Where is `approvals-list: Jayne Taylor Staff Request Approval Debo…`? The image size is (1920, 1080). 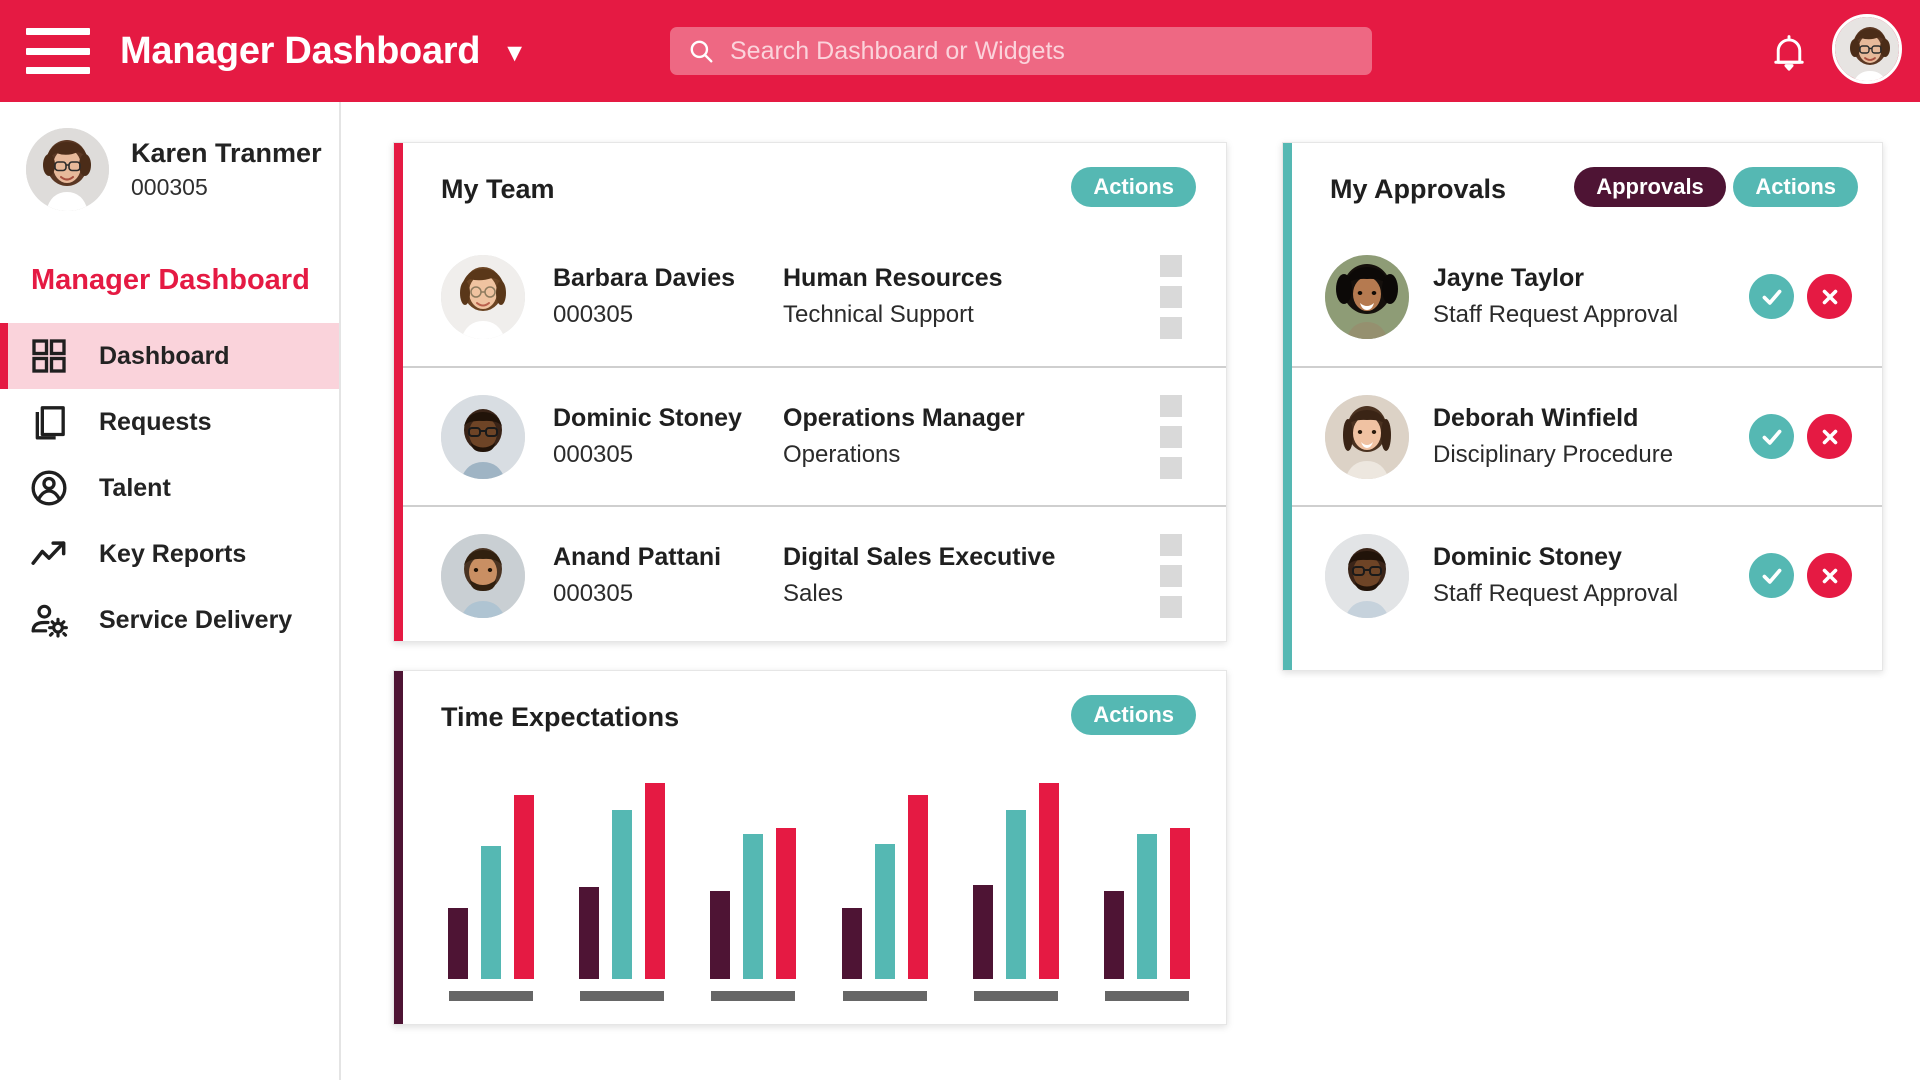
approvals-list: Jayne Taylor Staff Request Approval Debo… is located at coordinates (1587, 435).